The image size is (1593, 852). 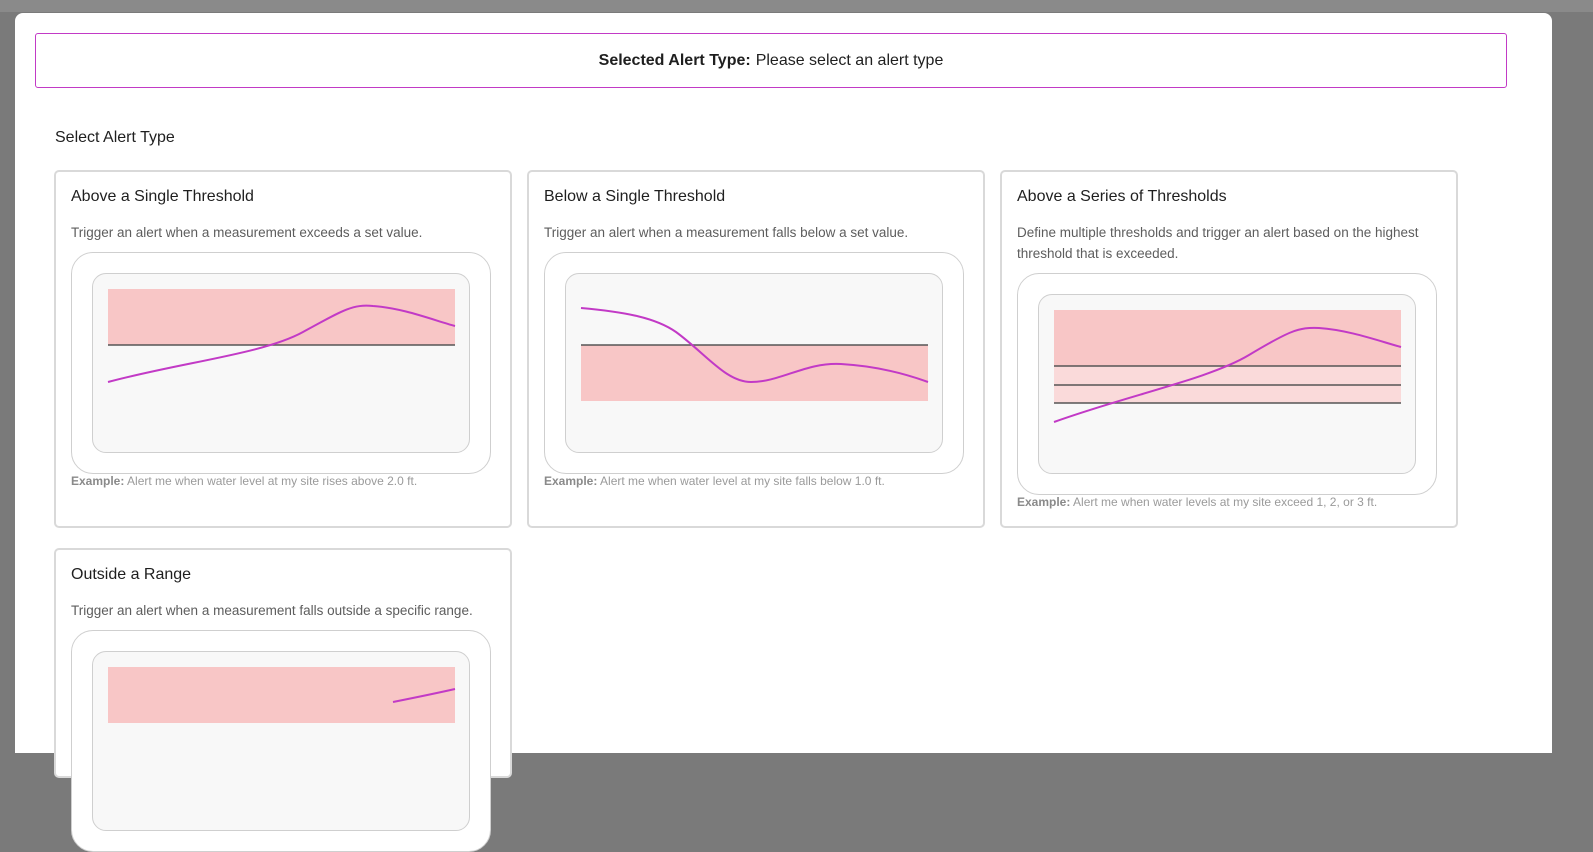 I want to click on above-threshold-illustration, so click(x=281, y=336).